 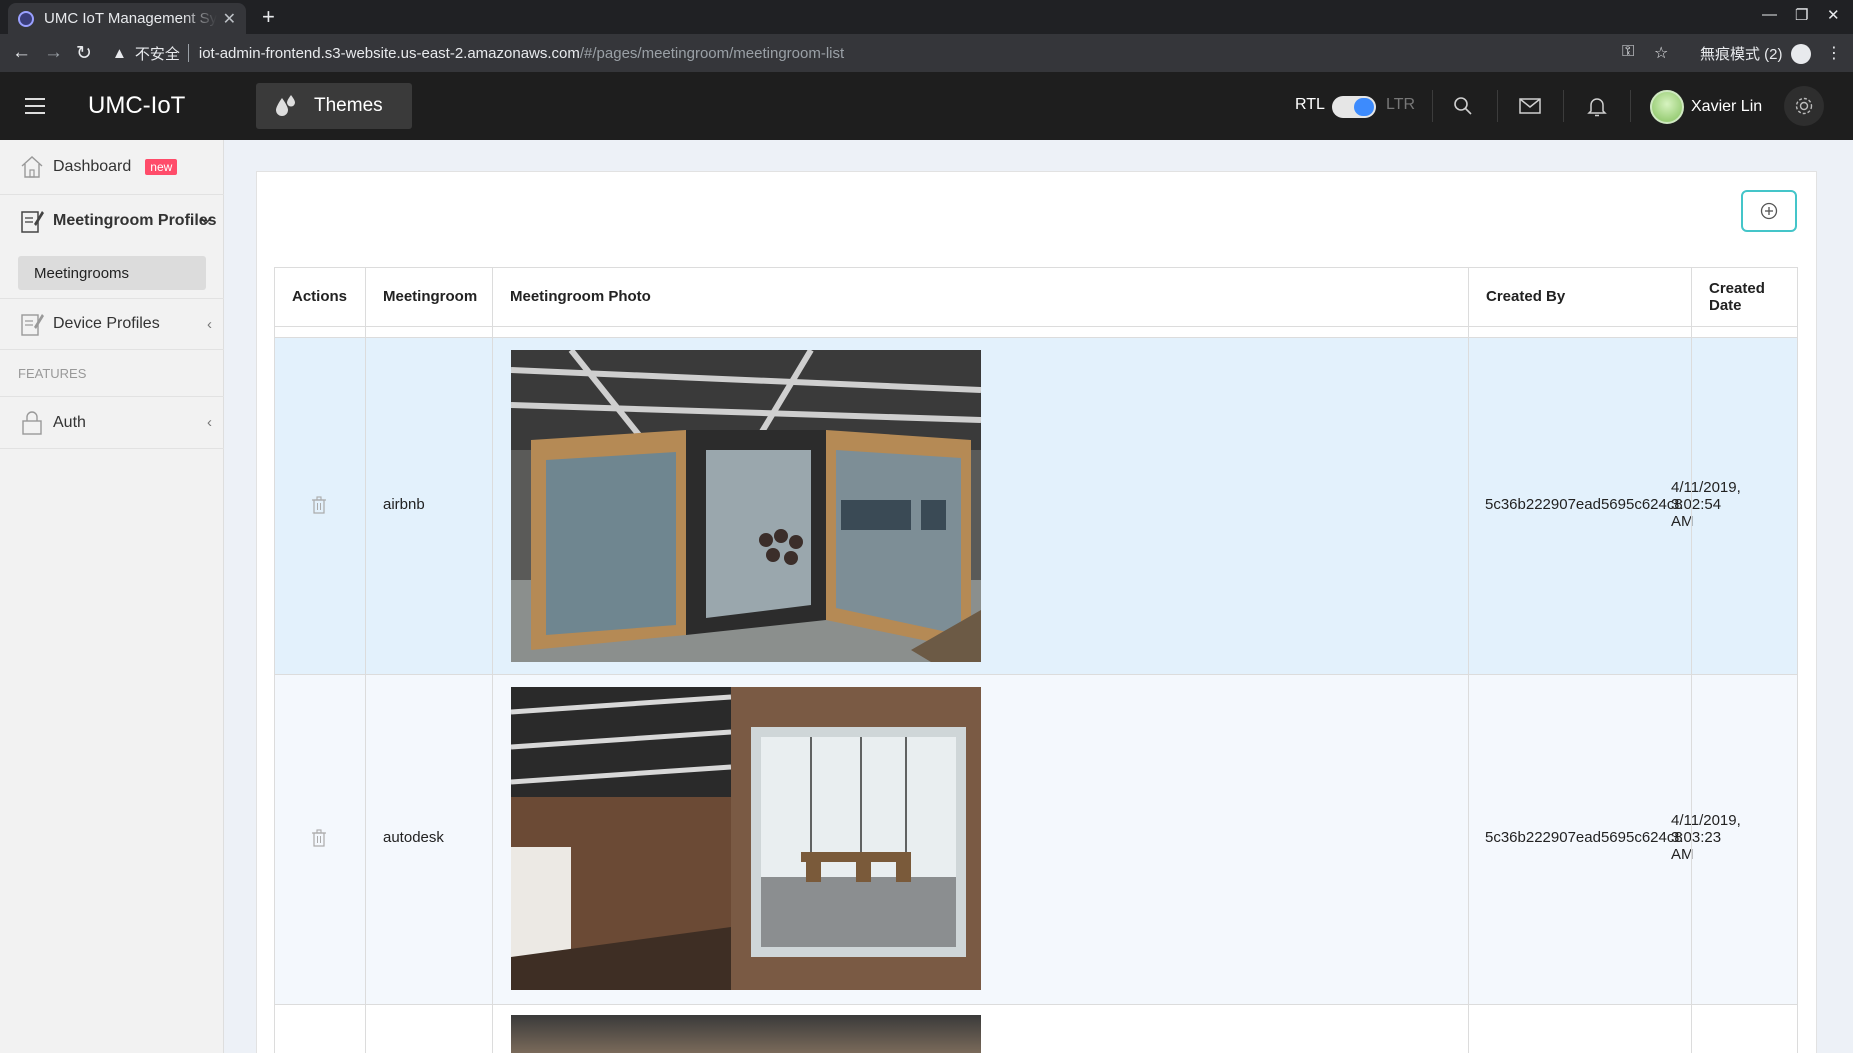 What do you see at coordinates (35, 106) in the screenshot?
I see `menu-toggle-icon` at bounding box center [35, 106].